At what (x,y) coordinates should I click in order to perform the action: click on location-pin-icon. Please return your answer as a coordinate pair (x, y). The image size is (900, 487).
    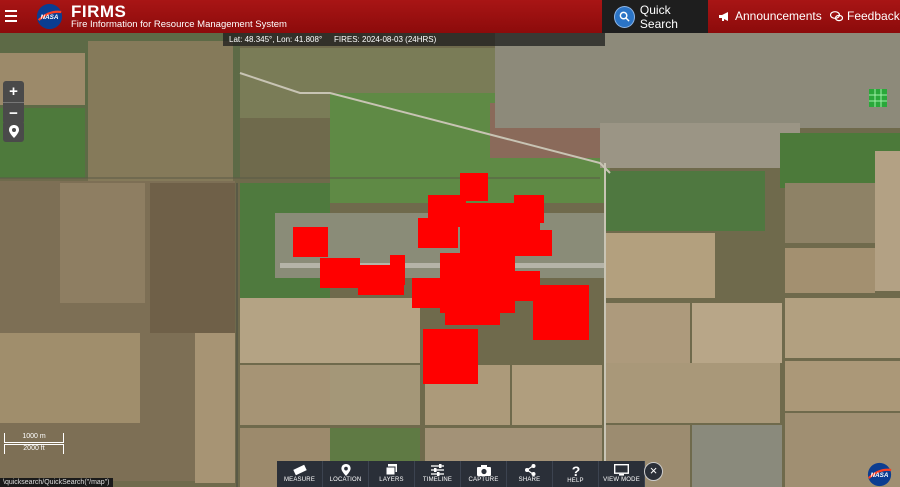
    Looking at the image, I should click on (13, 131).